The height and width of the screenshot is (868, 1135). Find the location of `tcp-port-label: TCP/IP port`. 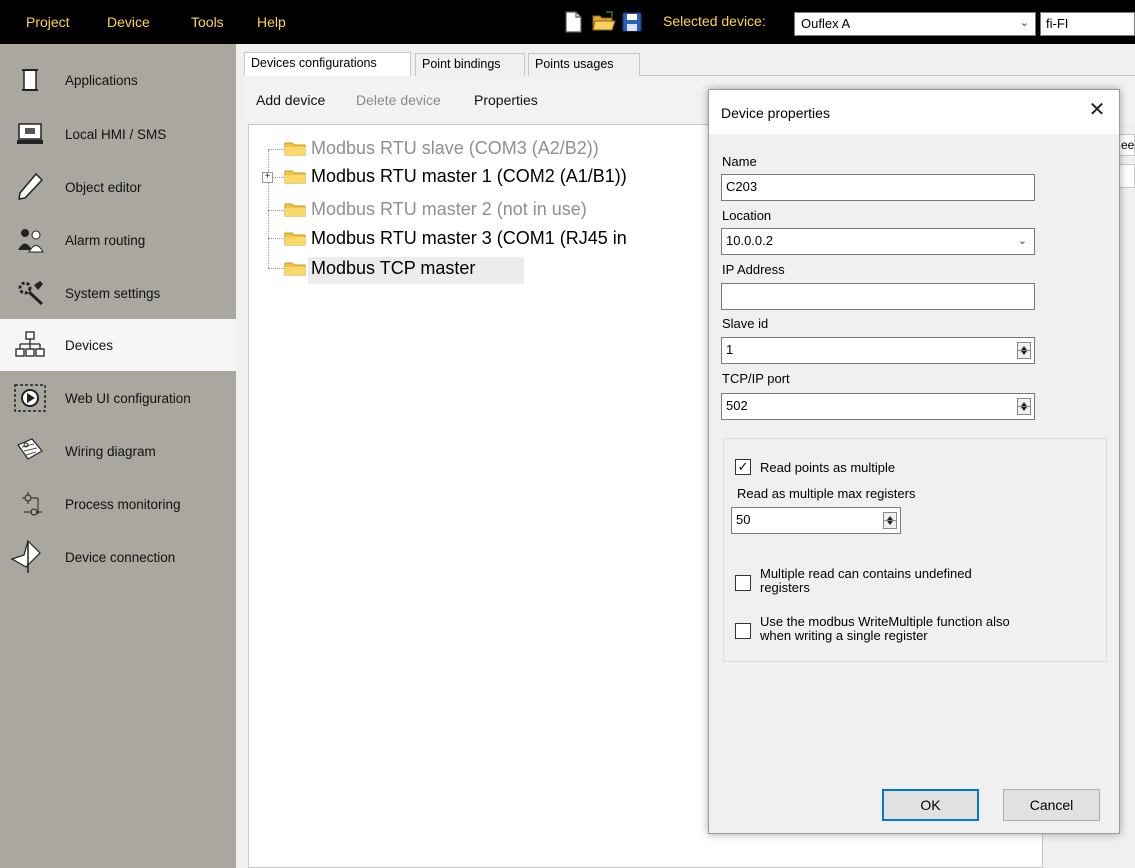

tcp-port-label: TCP/IP port is located at coordinates (756, 378).